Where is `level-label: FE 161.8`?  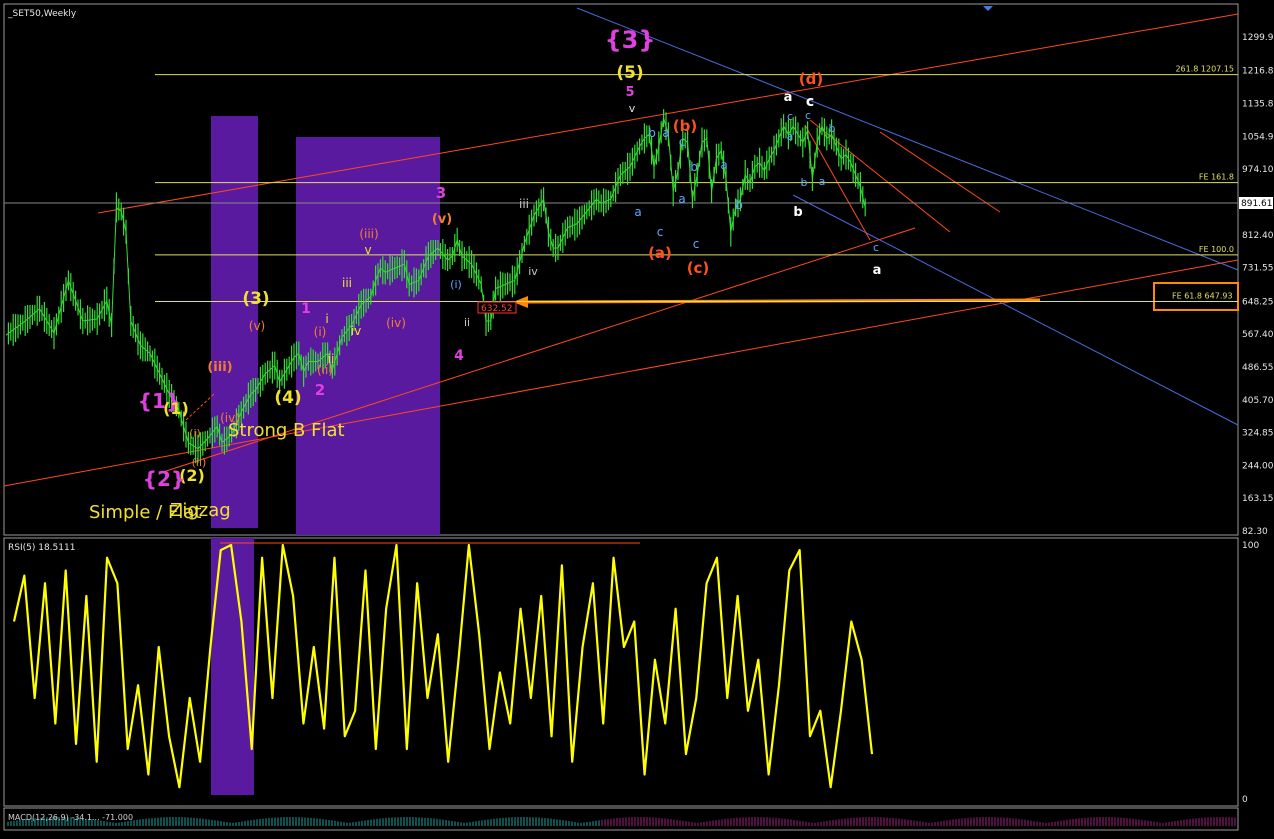 level-label: FE 161.8 is located at coordinates (1216, 177).